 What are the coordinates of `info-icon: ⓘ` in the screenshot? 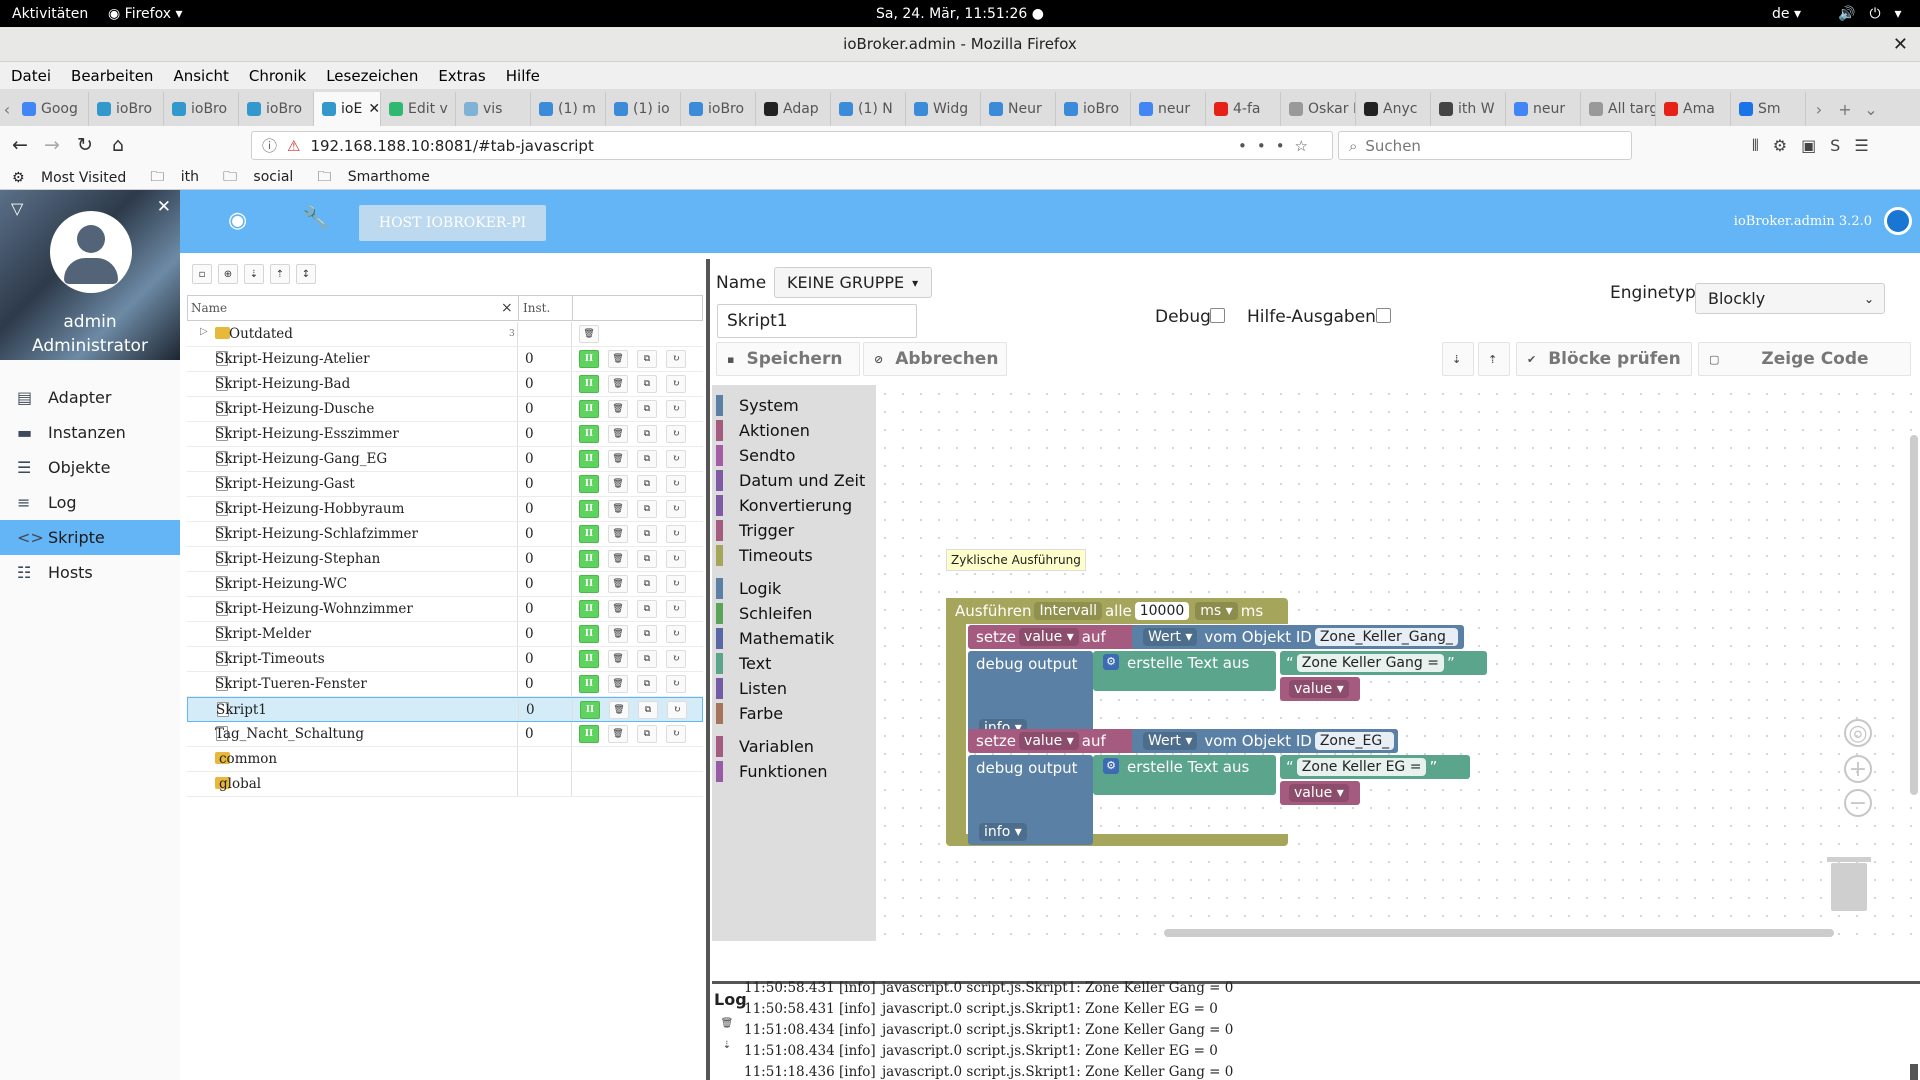 It's located at (269, 145).